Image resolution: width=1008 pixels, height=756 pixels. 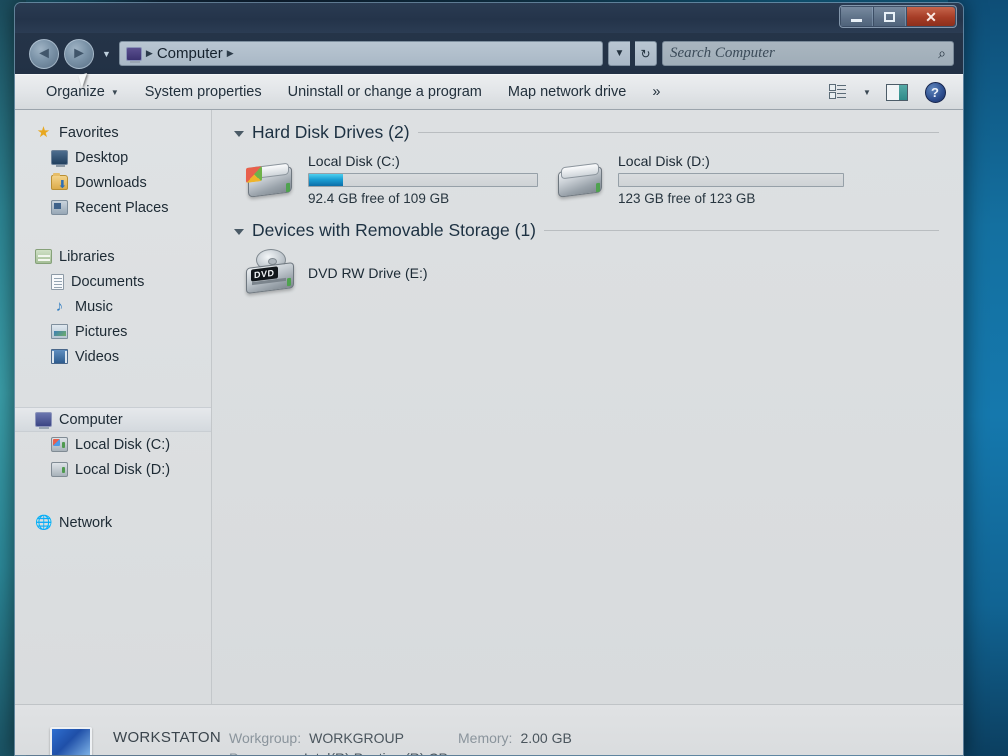 What do you see at coordinates (82, 92) in the screenshot?
I see `organize-button: Organize ▼` at bounding box center [82, 92].